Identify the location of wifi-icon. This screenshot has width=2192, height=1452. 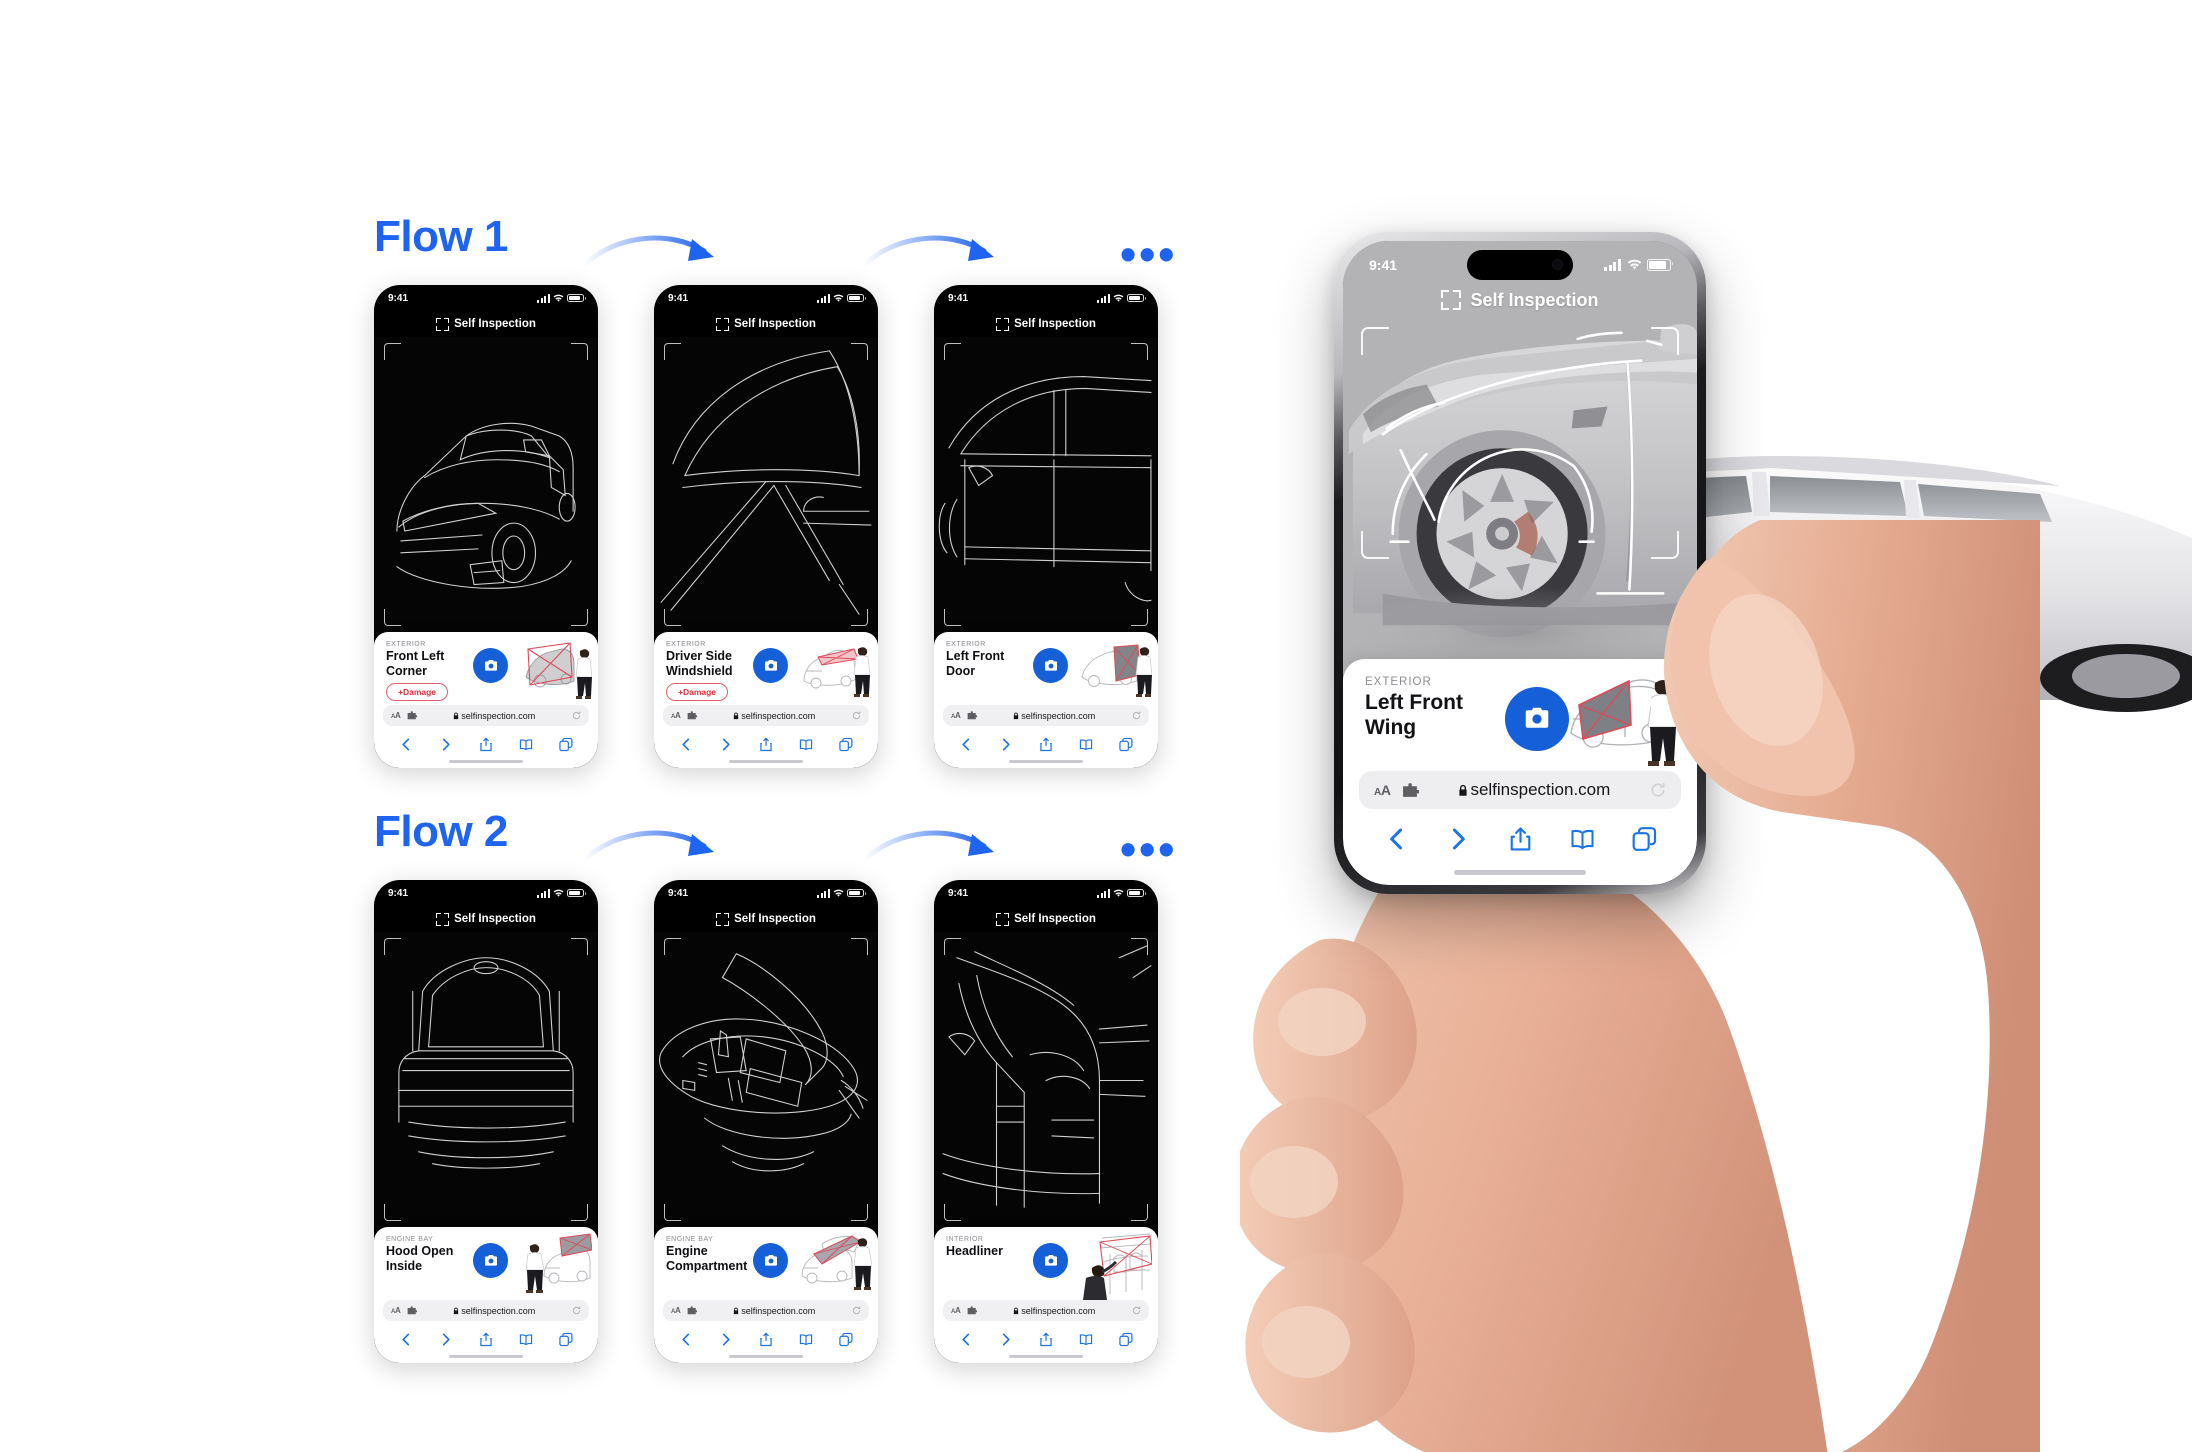
(1118, 893).